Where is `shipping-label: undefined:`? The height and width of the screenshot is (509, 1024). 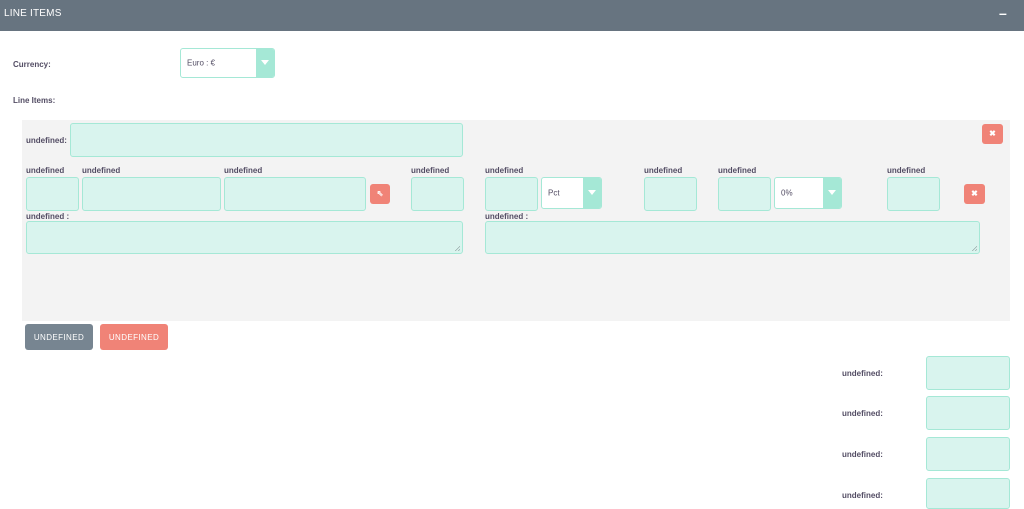
shipping-label: undefined: is located at coordinates (862, 495).